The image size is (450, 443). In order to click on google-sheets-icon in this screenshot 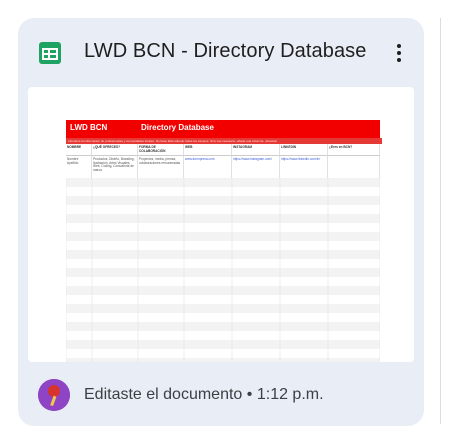, I will do `click(50, 53)`.